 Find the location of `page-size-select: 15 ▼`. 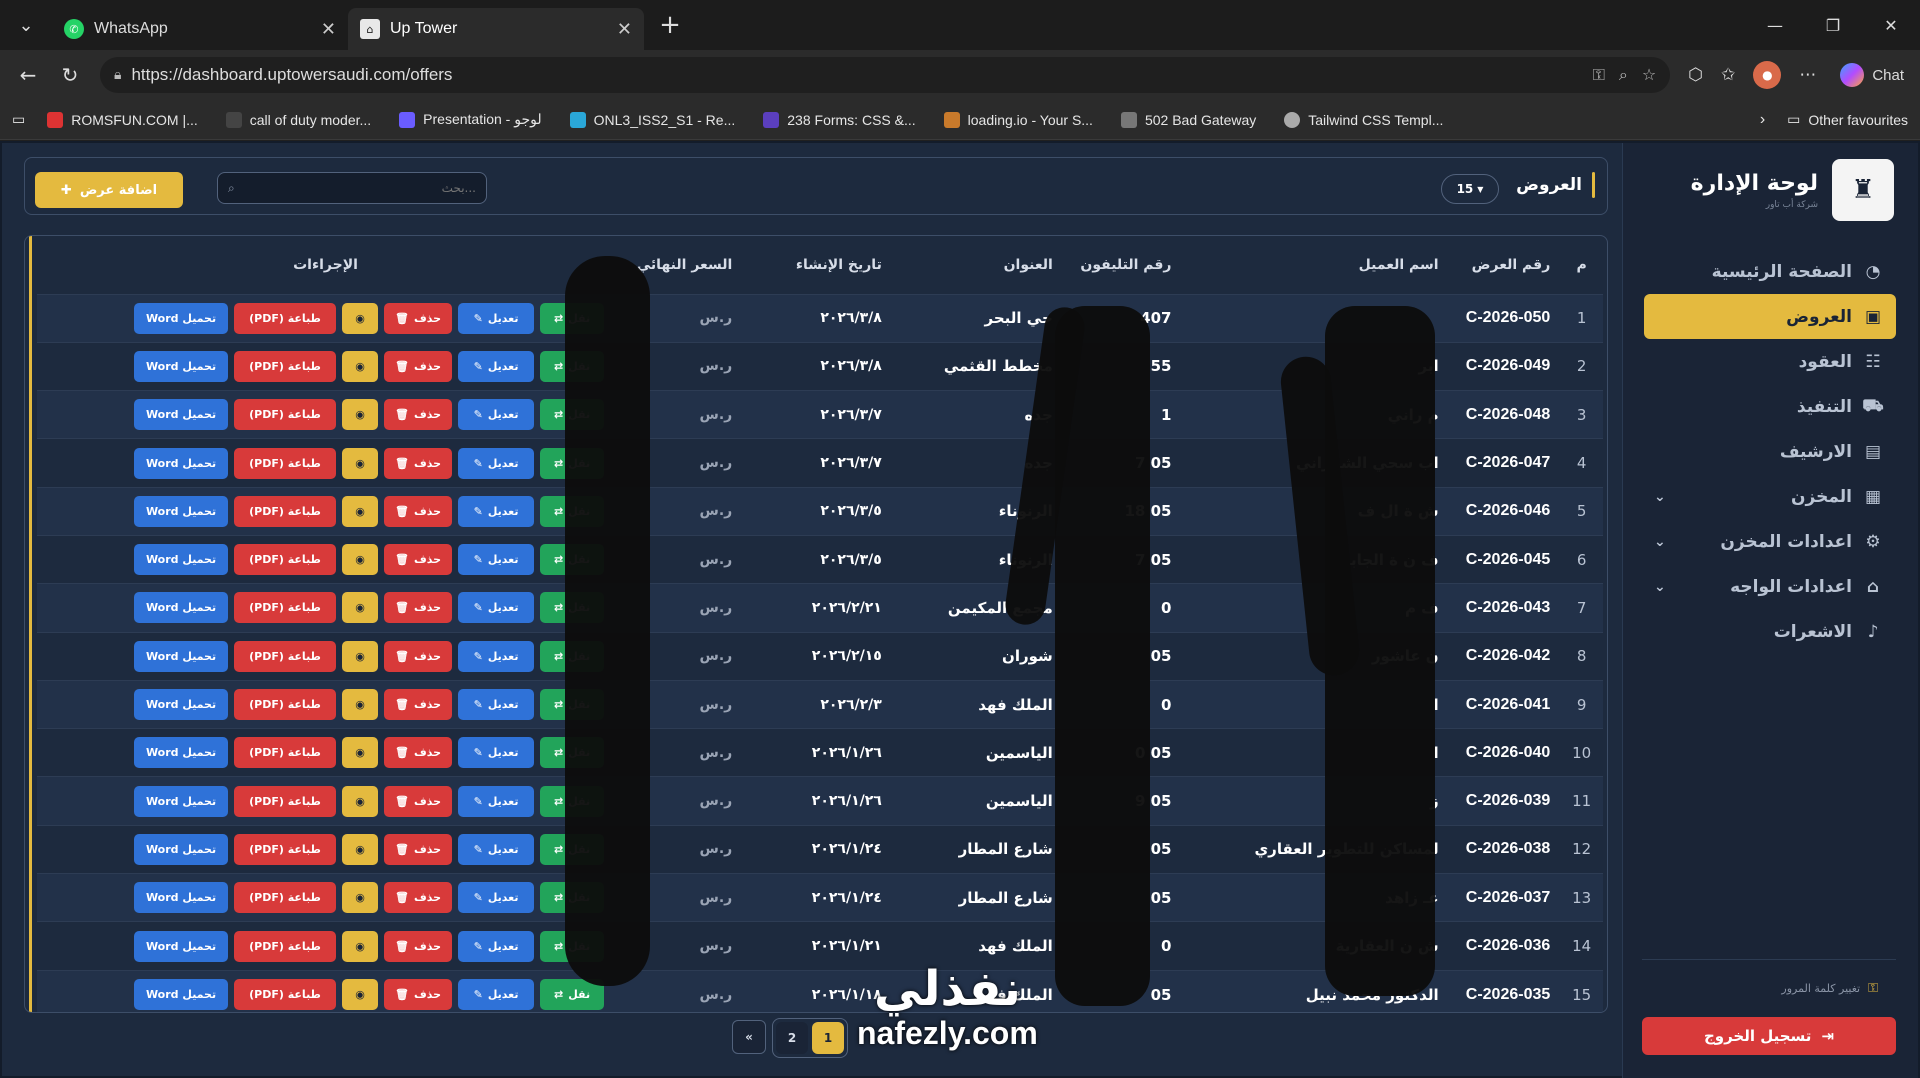

page-size-select: 15 ▼ is located at coordinates (1470, 189).